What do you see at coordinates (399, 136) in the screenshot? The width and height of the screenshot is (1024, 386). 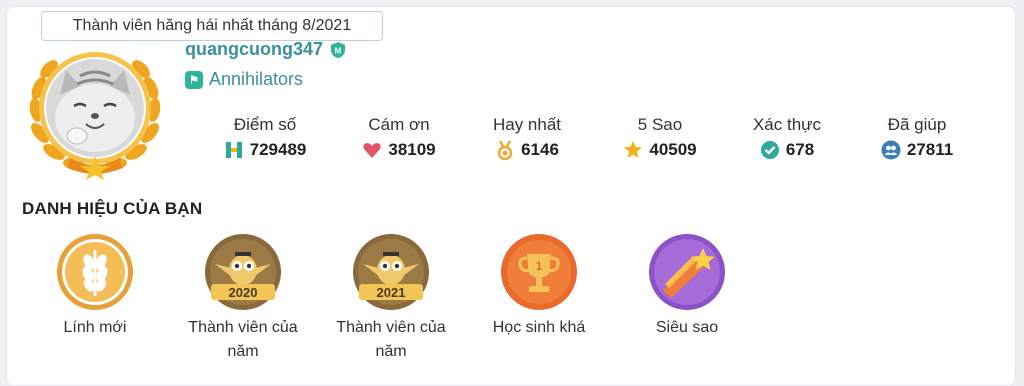 I see `stat-thanks: Cám ơn 38109` at bounding box center [399, 136].